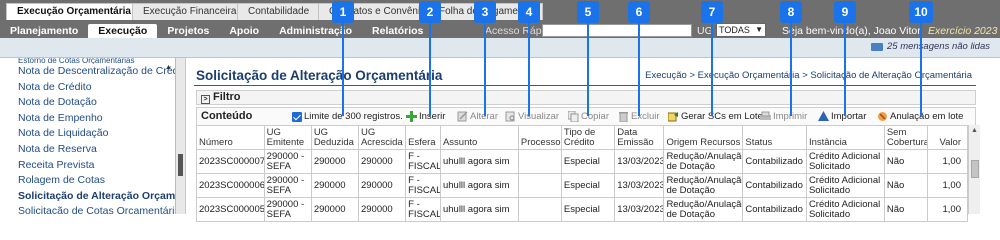  I want to click on sidebar-item-nota-credito: Nota de Crédito, so click(87, 88).